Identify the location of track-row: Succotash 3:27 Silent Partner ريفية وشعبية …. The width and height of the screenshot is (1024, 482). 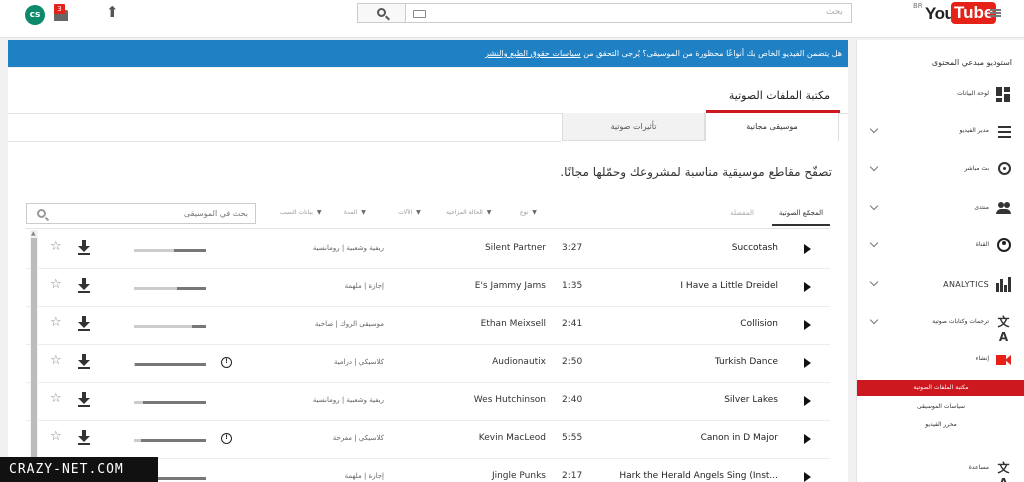
(428, 250).